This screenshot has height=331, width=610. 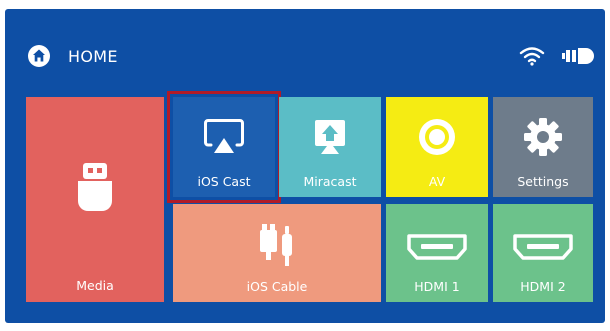 I want to click on tile-label: Media, so click(x=95, y=285).